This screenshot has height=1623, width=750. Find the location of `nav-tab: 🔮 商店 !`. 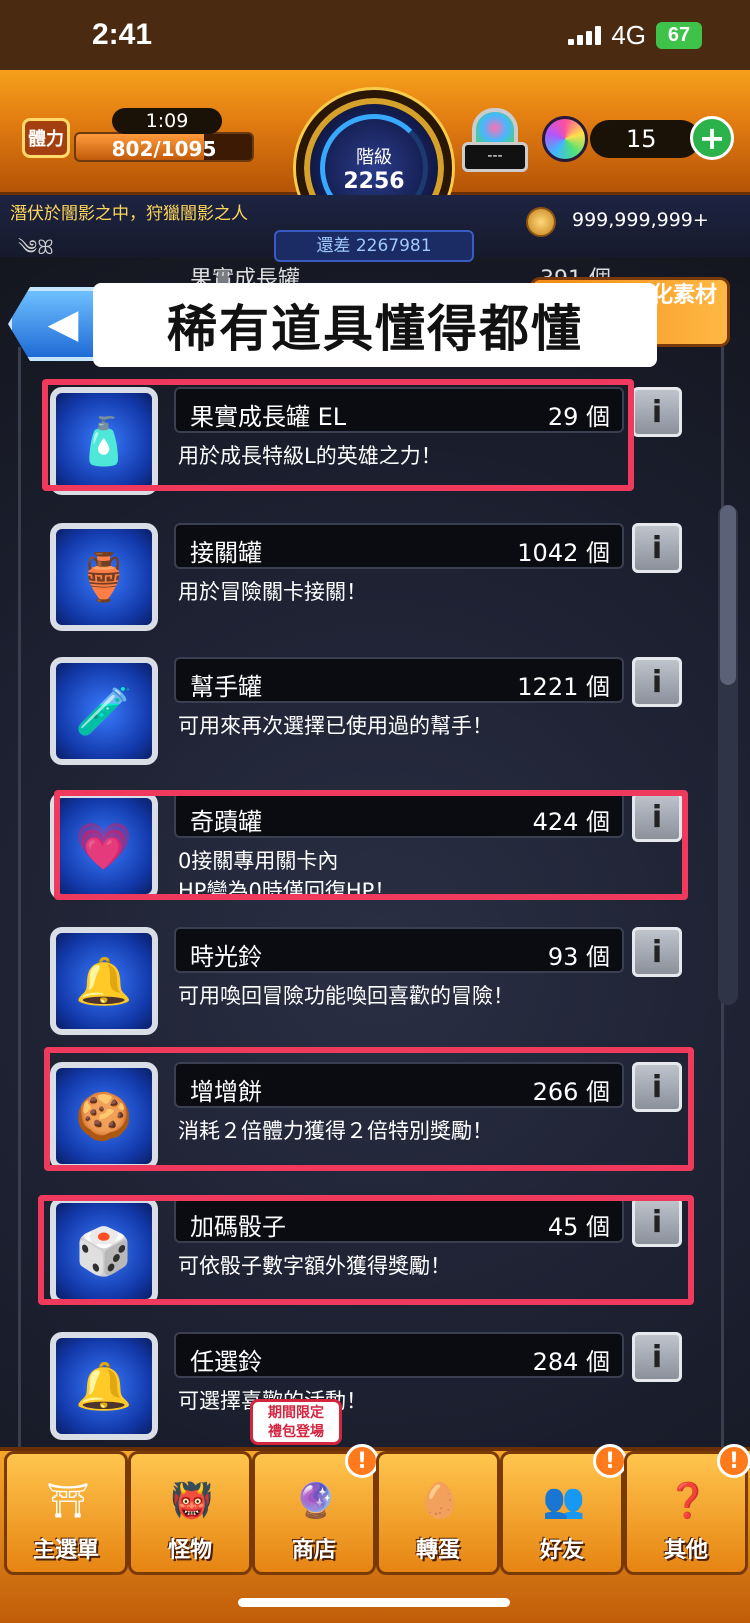

nav-tab: 🔮 商店 ! is located at coordinates (315, 1509).